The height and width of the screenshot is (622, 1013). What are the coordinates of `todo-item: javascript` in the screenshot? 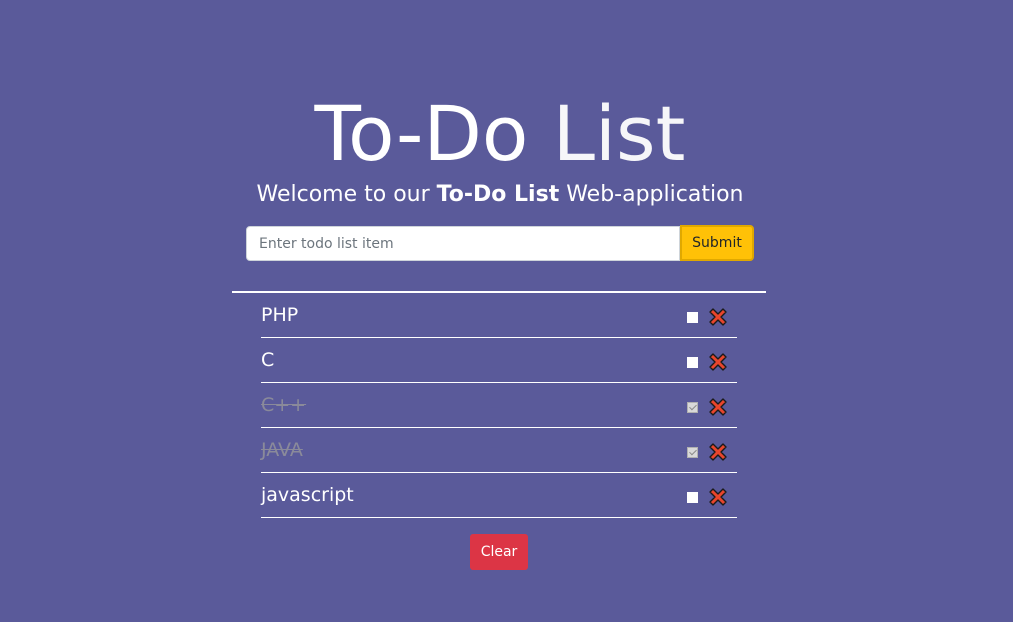 It's located at (499, 495).